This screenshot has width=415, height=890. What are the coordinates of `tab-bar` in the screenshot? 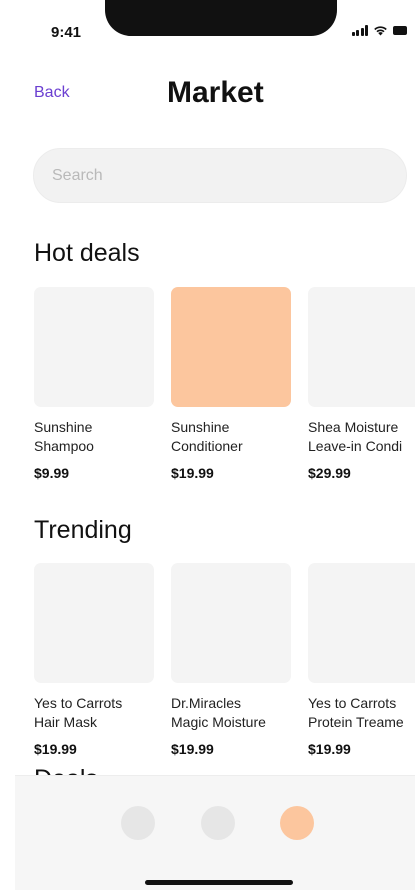 It's located at (215, 832).